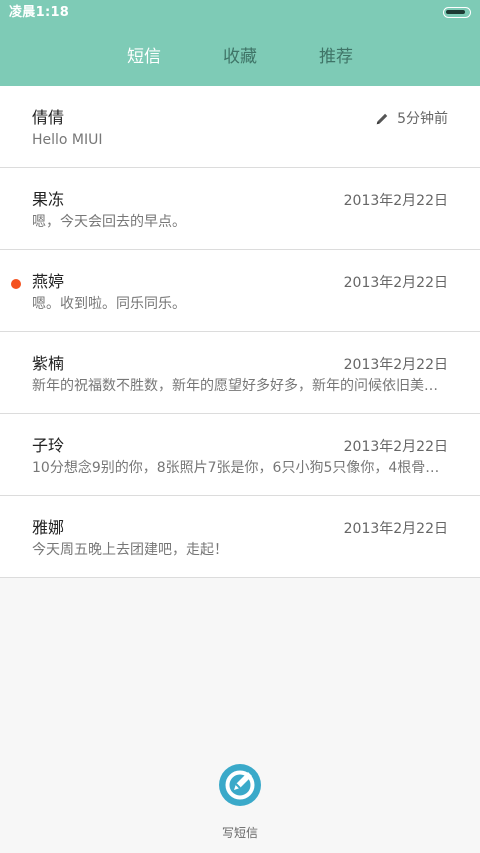 The image size is (480, 853). Describe the element at coordinates (48, 445) in the screenshot. I see `contact-name: 子玲` at that location.